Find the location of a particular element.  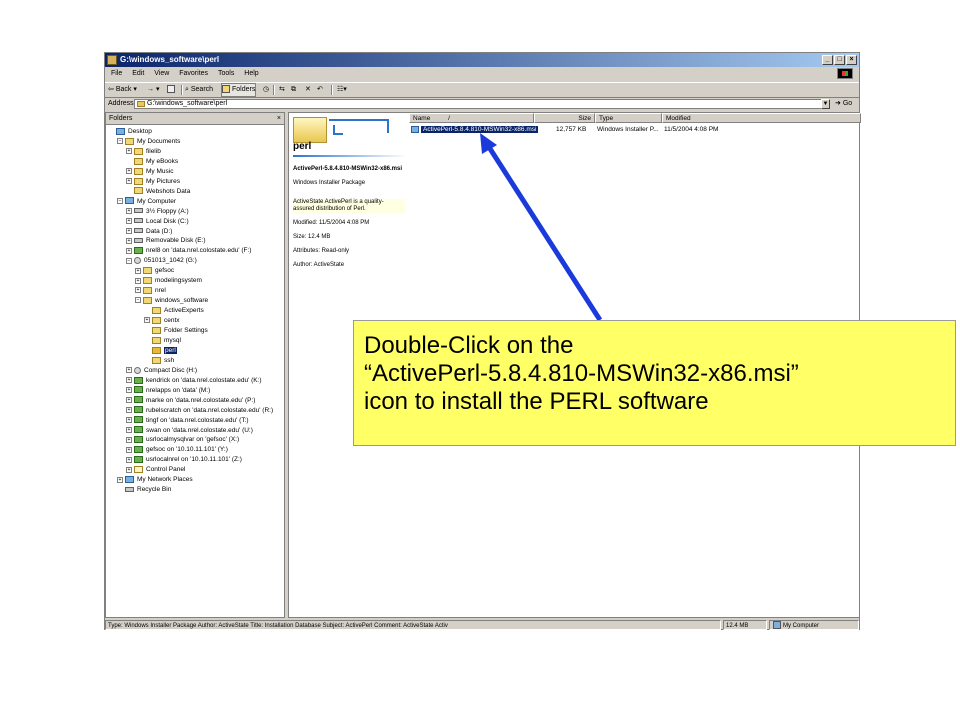

callout-line-1: Double-Click on the is located at coordinates (469, 345).